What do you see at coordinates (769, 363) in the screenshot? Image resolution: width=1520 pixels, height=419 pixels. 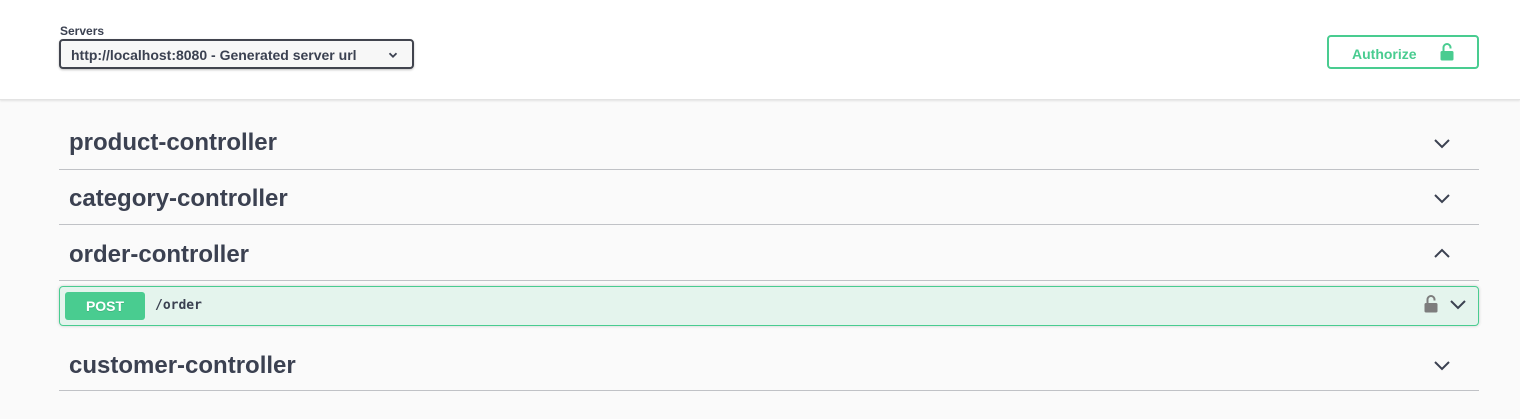 I see `tag-customer-controller: customer-controller` at bounding box center [769, 363].